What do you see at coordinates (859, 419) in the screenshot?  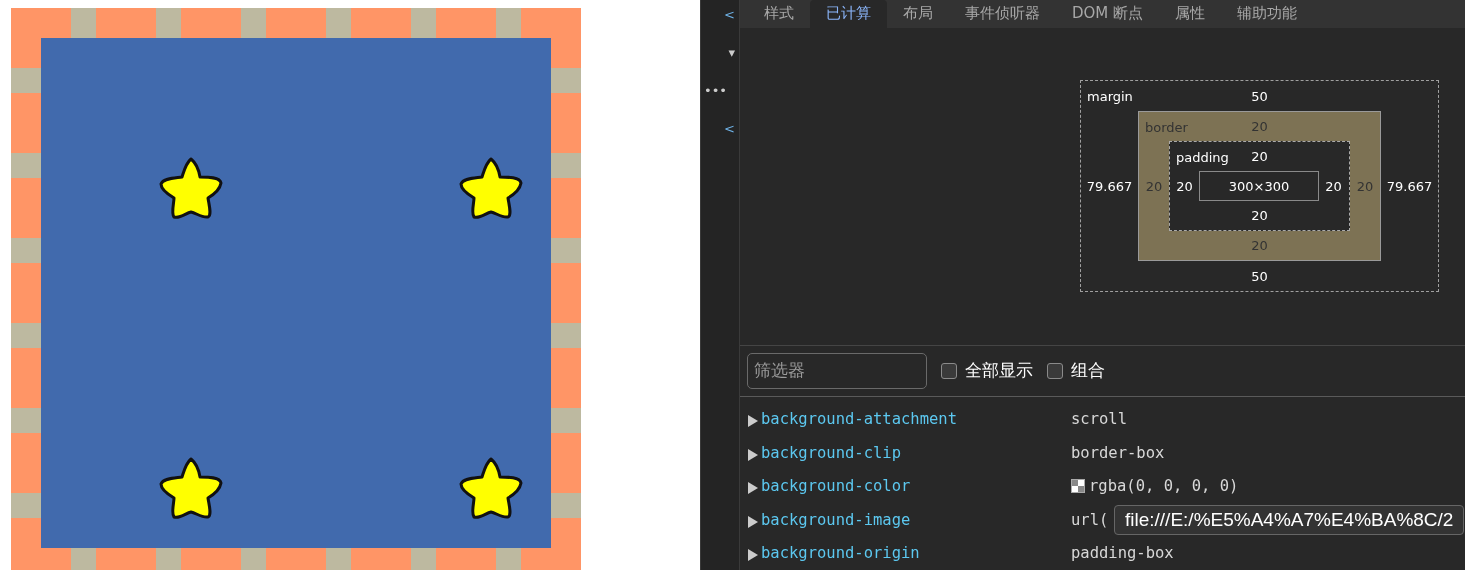 I see `property-name: background-attachment` at bounding box center [859, 419].